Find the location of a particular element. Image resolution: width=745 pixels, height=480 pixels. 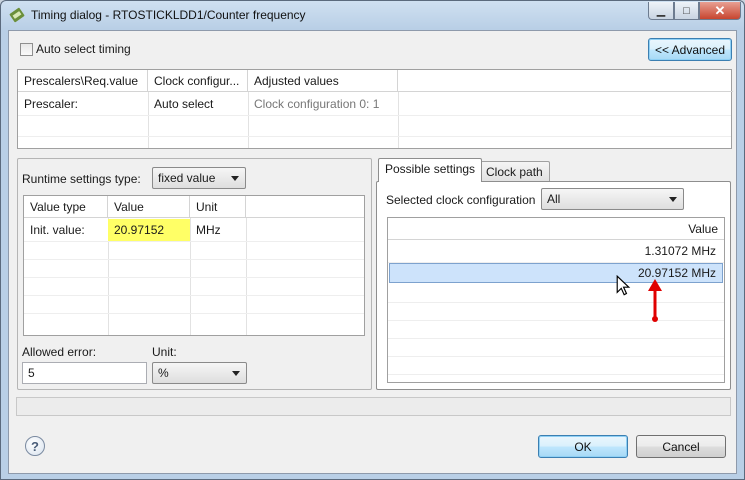

maximize-button: □ is located at coordinates (686, 11).